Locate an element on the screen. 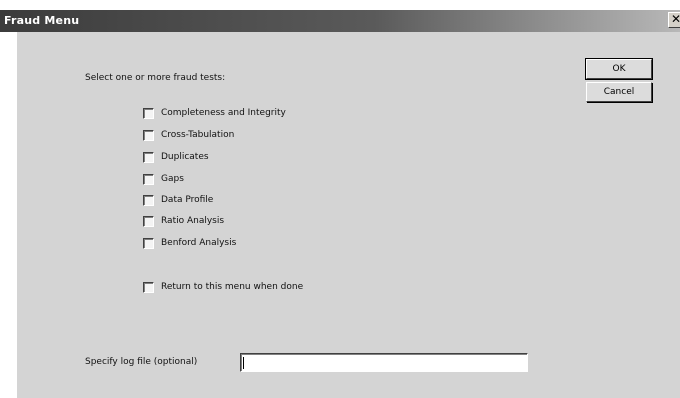  title-bar: Fraud Menu ✕ is located at coordinates (340, 21).